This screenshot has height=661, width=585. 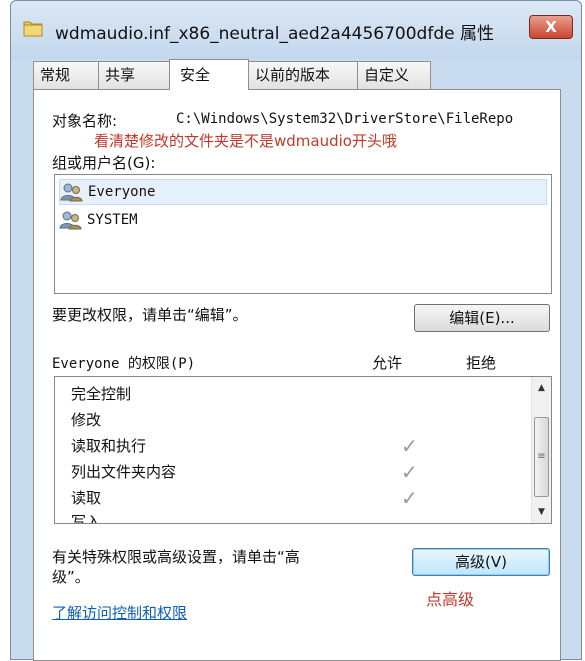 What do you see at coordinates (101, 394) in the screenshot?
I see `permission-name: 完全控制` at bounding box center [101, 394].